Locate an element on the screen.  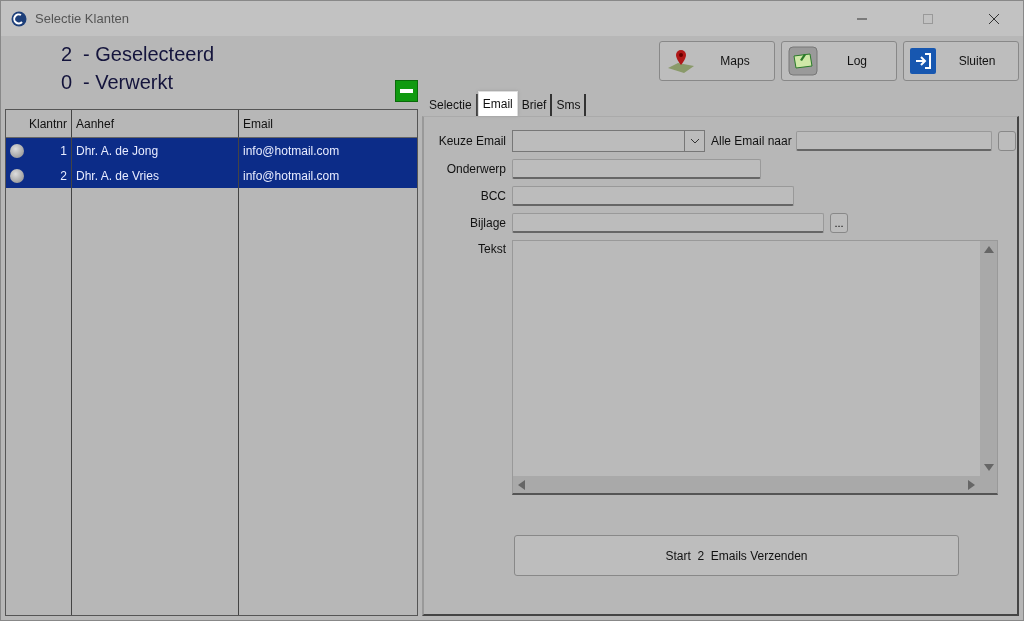
scroll-right-icon is located at coordinates (971, 484).